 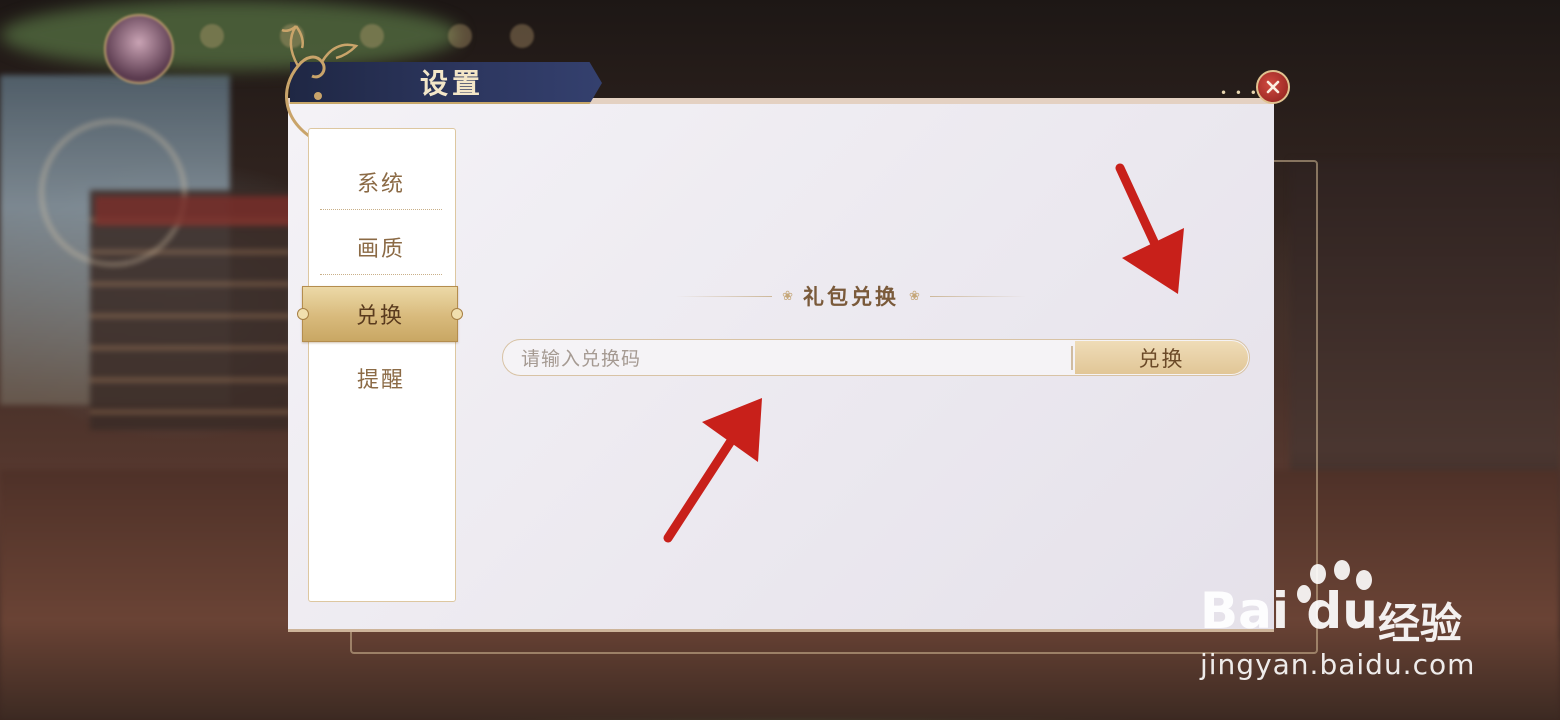 I want to click on panel-title: 设置, so click(x=452, y=83).